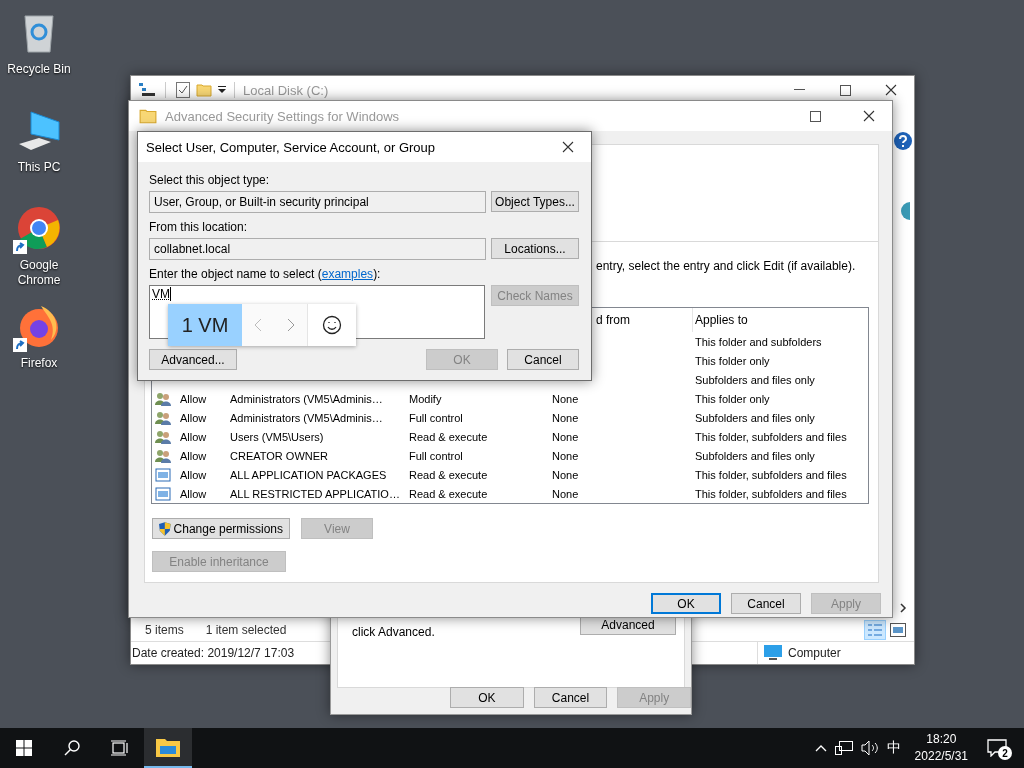  Describe the element at coordinates (780, 320) in the screenshot. I see `column-header: Applies to` at that location.